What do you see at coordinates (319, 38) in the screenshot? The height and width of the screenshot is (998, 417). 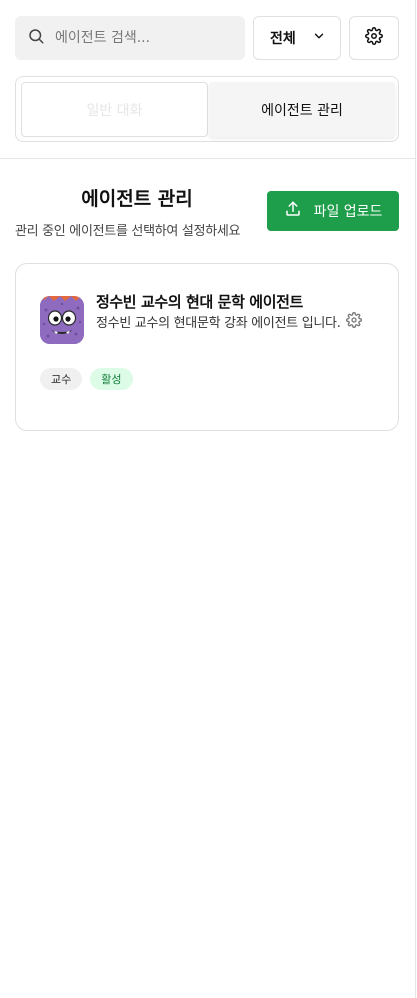 I see `chevron-down-icon` at bounding box center [319, 38].